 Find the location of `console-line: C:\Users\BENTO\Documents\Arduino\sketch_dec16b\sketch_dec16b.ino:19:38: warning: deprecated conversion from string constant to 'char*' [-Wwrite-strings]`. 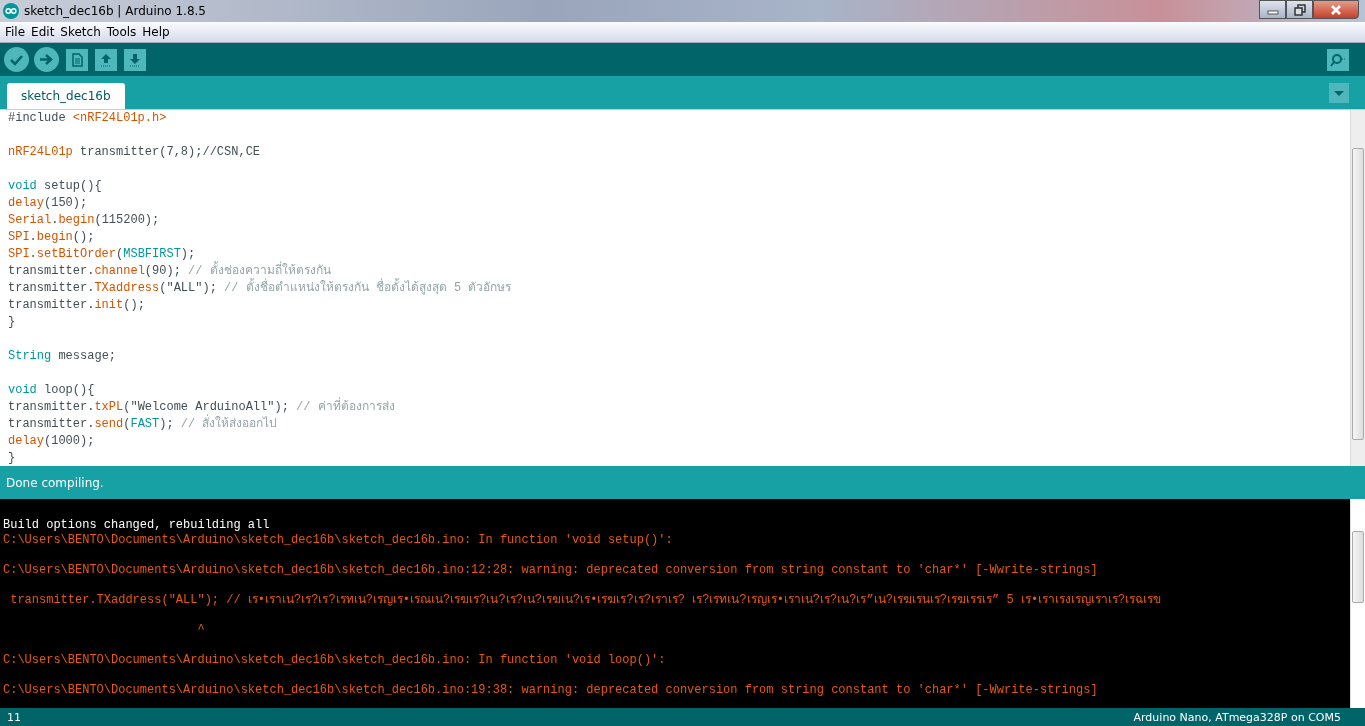

console-line: C:\Users\BENTO\Documents\Arduino\sketch_dec16b\sketch_dec16b.ino:19:38: warning: deprecated conversion from string constant to 'char*' [-Wwrite-strings] is located at coordinates (551, 690).